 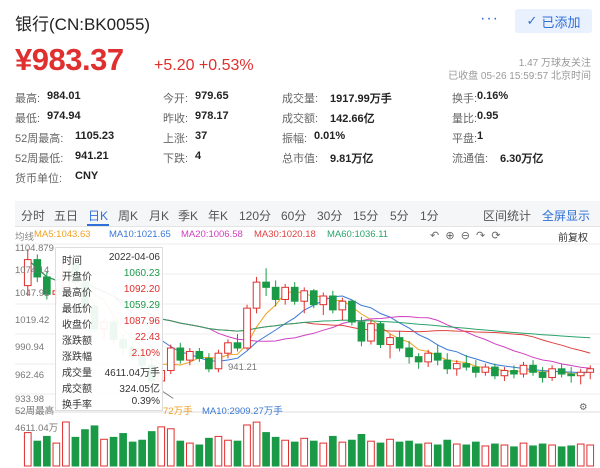 I want to click on tab-1: 五日, so click(x=66, y=215).